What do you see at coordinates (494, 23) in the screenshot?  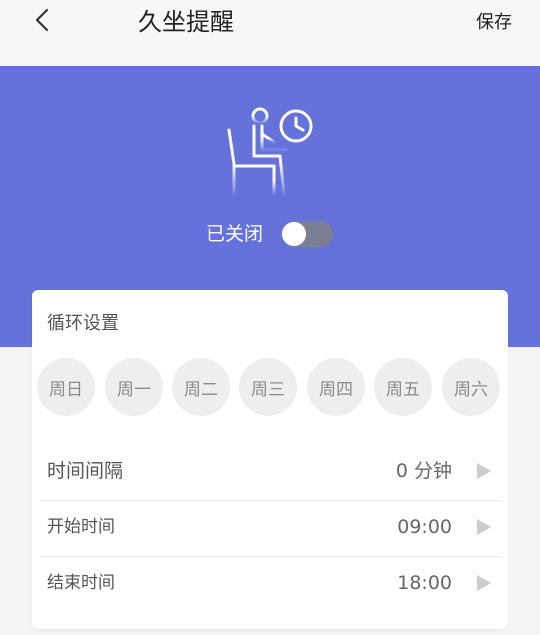 I see `save-button: 保存` at bounding box center [494, 23].